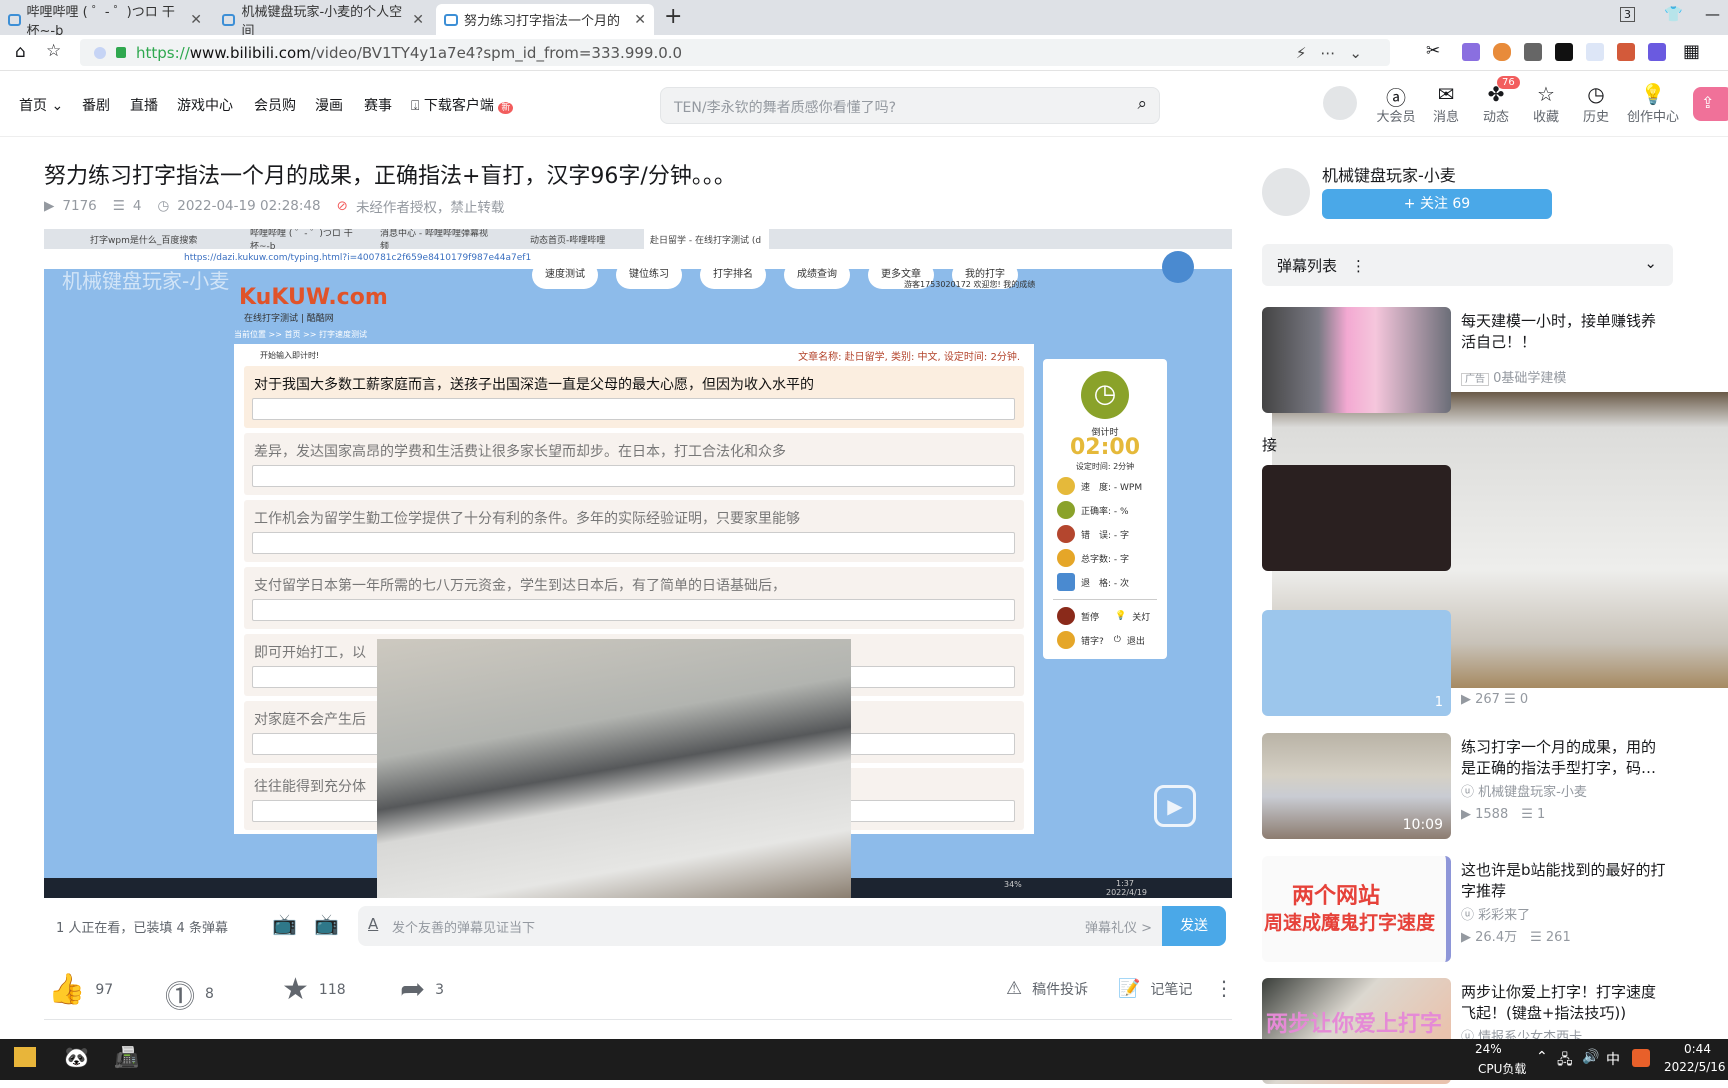 This screenshot has height=1088, width=1728. What do you see at coordinates (1446, 103) in the screenshot?
I see `header-messages: ✉ 消息` at bounding box center [1446, 103].